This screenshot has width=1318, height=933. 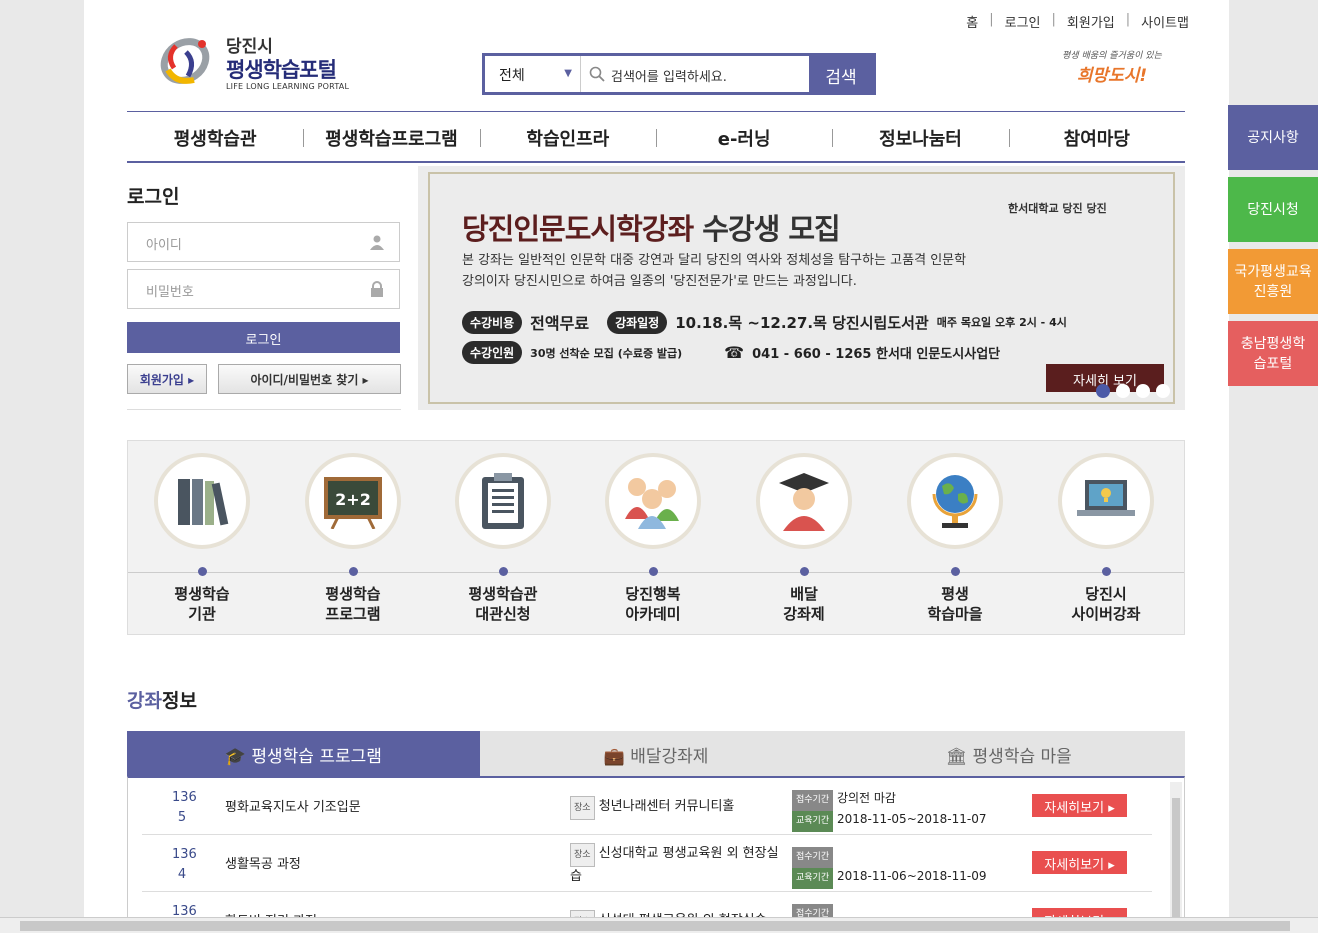 What do you see at coordinates (503, 538) in the screenshot?
I see `quick-item-facility-rental: 평생학습관 대관신청` at bounding box center [503, 538].